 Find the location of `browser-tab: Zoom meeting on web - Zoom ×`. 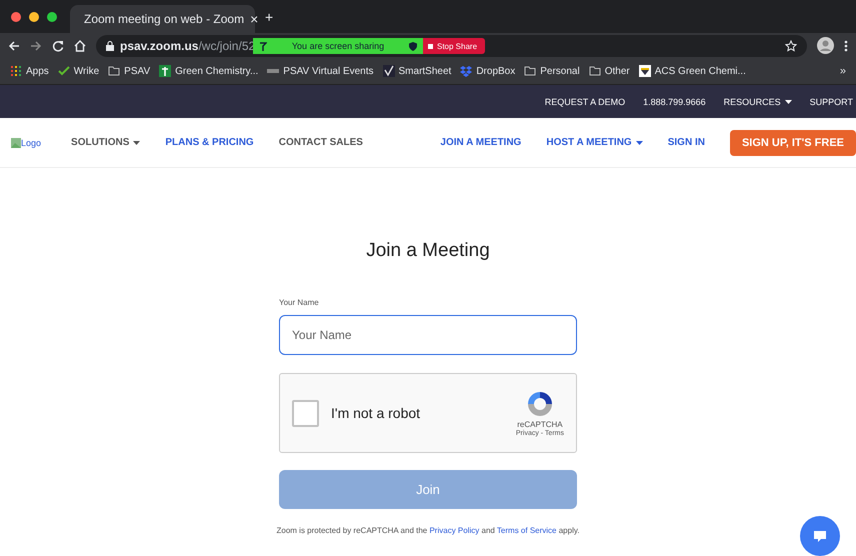

browser-tab: Zoom meeting on web - Zoom × is located at coordinates (162, 19).